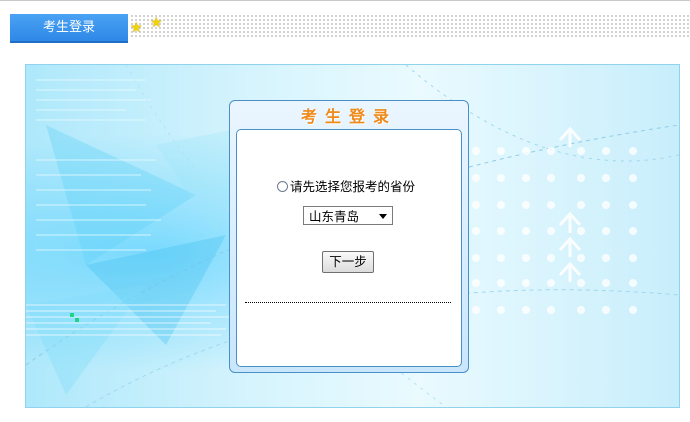 The width and height of the screenshot is (690, 422). I want to click on top-divider, so click(345, 0).